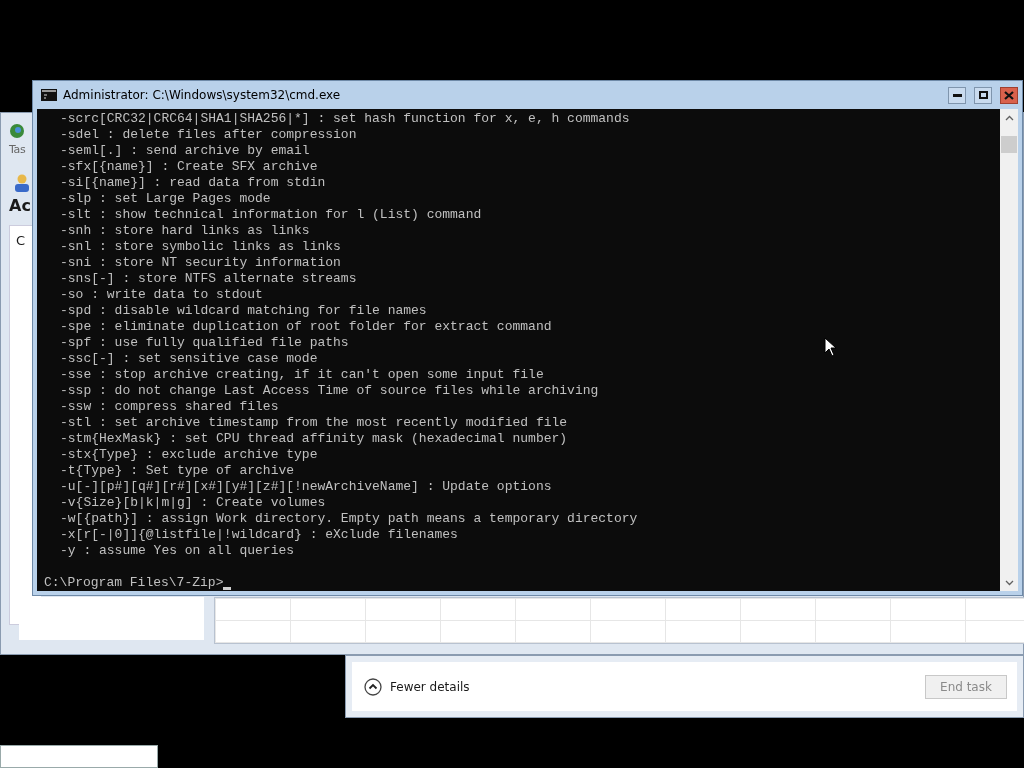 The height and width of the screenshot is (768, 1024). Describe the element at coordinates (193, 503) in the screenshot. I see `console-line: -v{Size}[b|k|m|g] : Create volumes` at that location.